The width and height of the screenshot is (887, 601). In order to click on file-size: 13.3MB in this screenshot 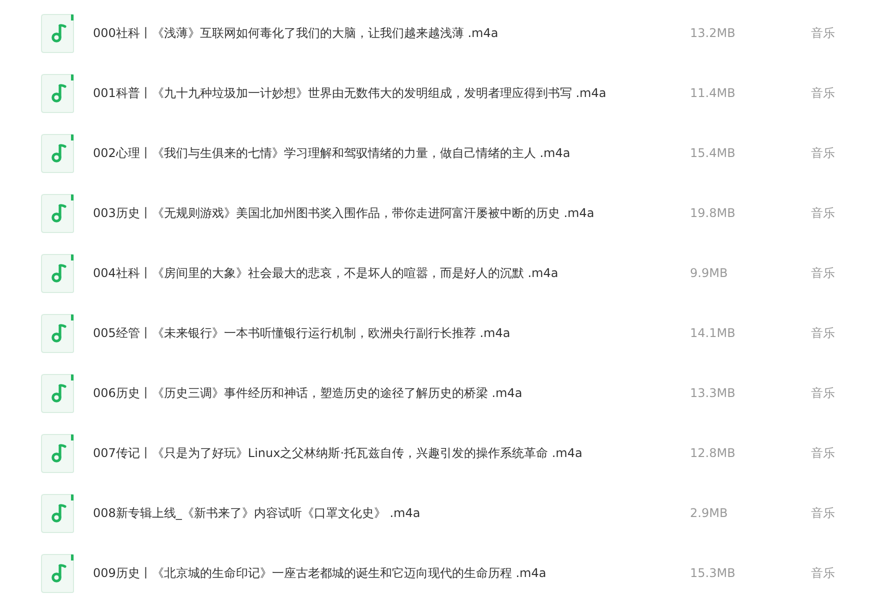, I will do `click(713, 393)`.